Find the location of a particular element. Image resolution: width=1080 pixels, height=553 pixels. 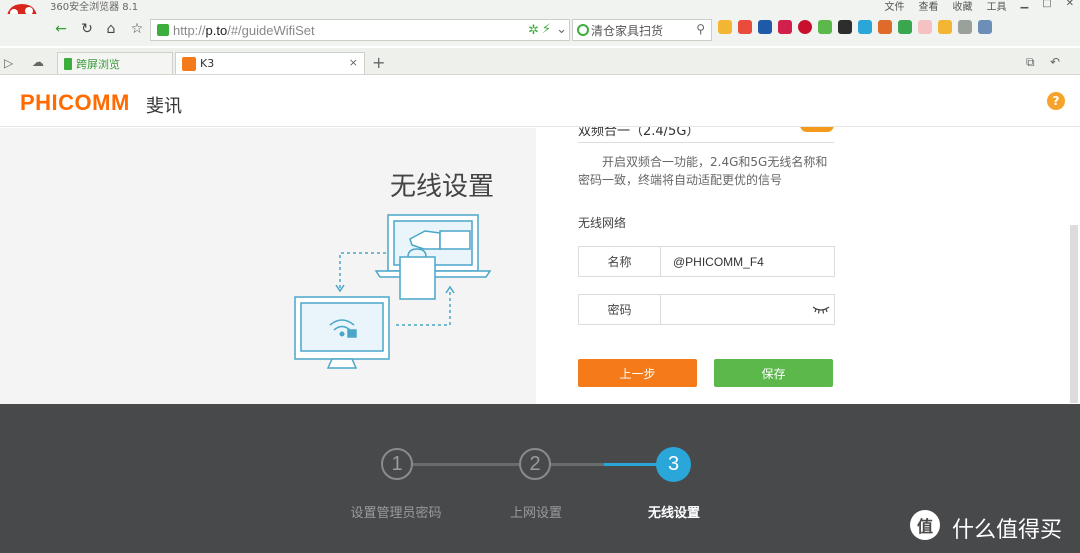

password-label: 密码 is located at coordinates (620, 309).